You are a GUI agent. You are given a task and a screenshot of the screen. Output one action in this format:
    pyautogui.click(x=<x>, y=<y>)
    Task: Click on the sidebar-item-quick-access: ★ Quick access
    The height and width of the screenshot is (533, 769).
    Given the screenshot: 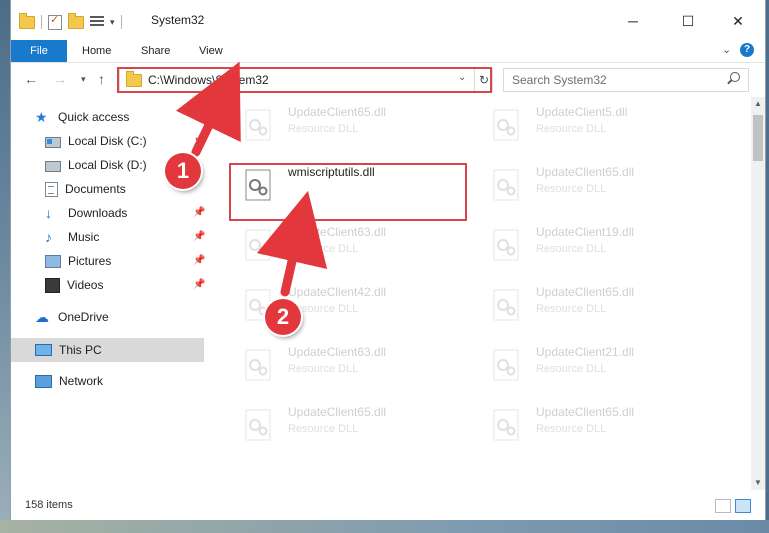 What is the action you would take?
    pyautogui.click(x=82, y=117)
    